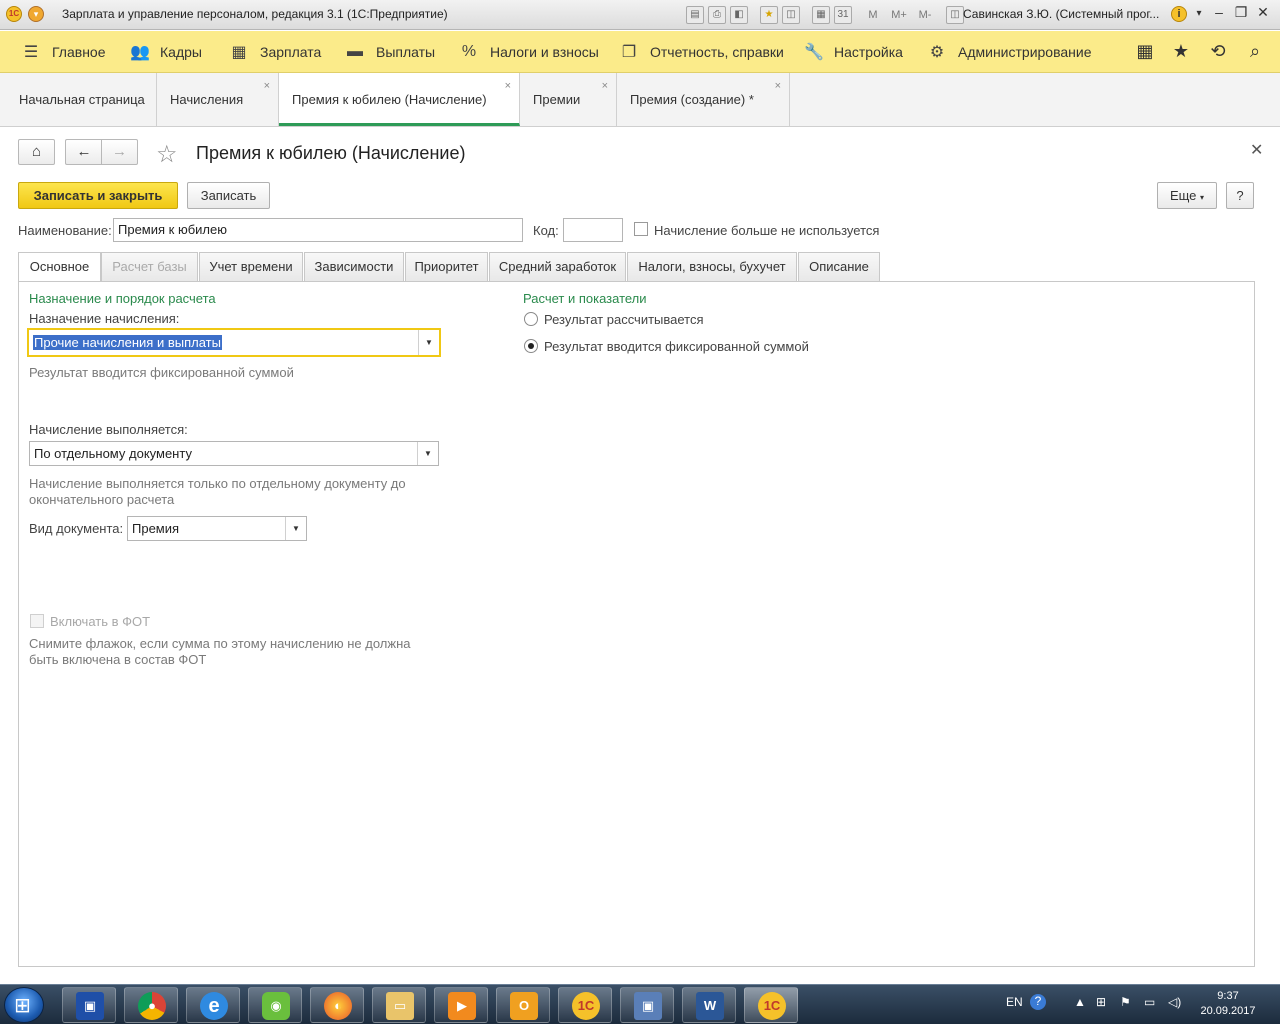 This screenshot has height=1024, width=1280. Describe the element at coordinates (234, 453) in the screenshot. I see `execution-select: По отдельному документу ▼` at that location.